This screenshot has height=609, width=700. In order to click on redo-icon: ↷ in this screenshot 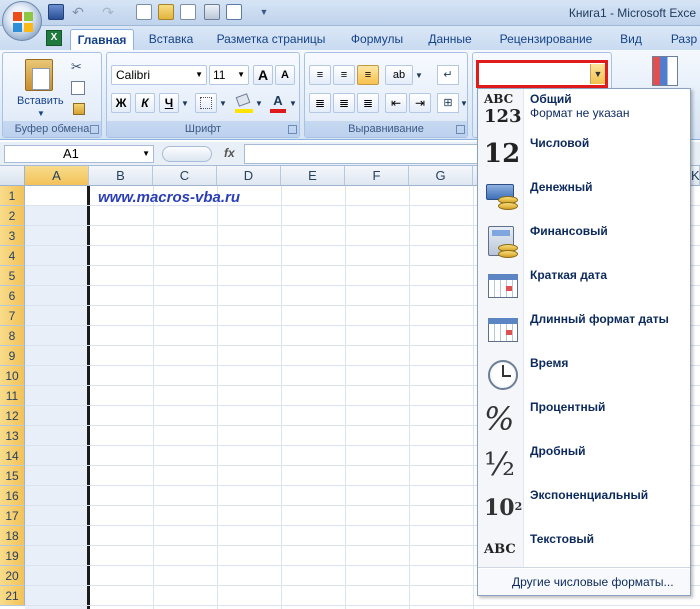, I will do `click(108, 12)`.